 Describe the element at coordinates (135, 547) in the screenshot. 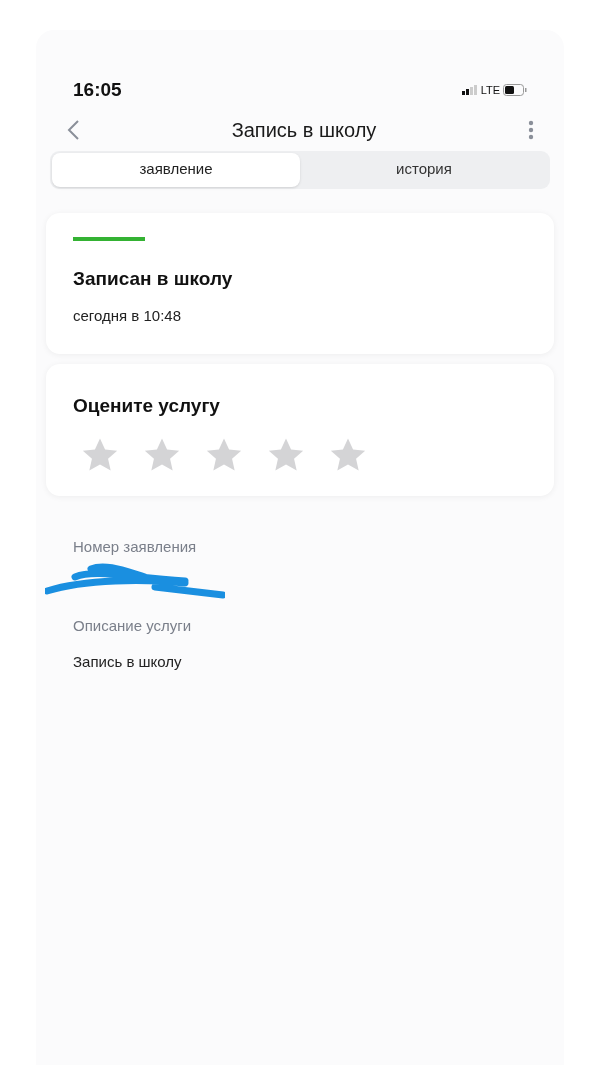

I see `detail-label: Номер заявления` at that location.